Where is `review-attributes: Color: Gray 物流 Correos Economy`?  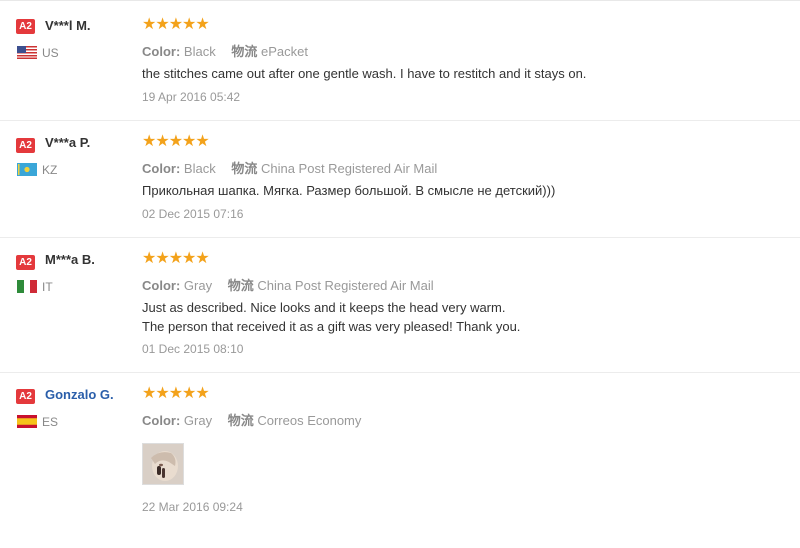 review-attributes: Color: Gray 物流 Correos Economy is located at coordinates (251, 419).